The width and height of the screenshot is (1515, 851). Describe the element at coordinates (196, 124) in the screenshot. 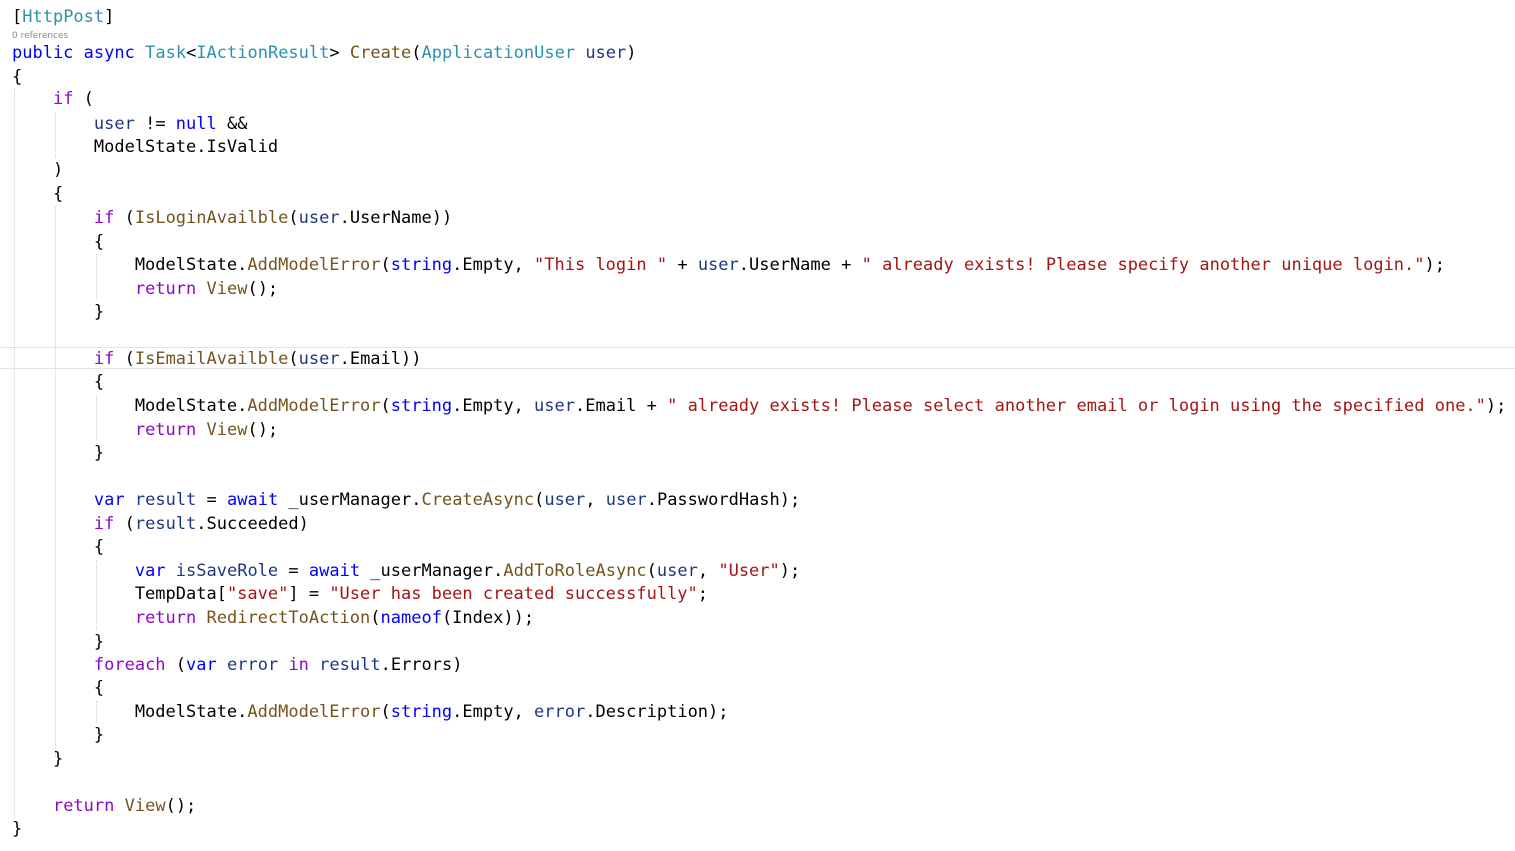

I see `keyword-token: null` at that location.